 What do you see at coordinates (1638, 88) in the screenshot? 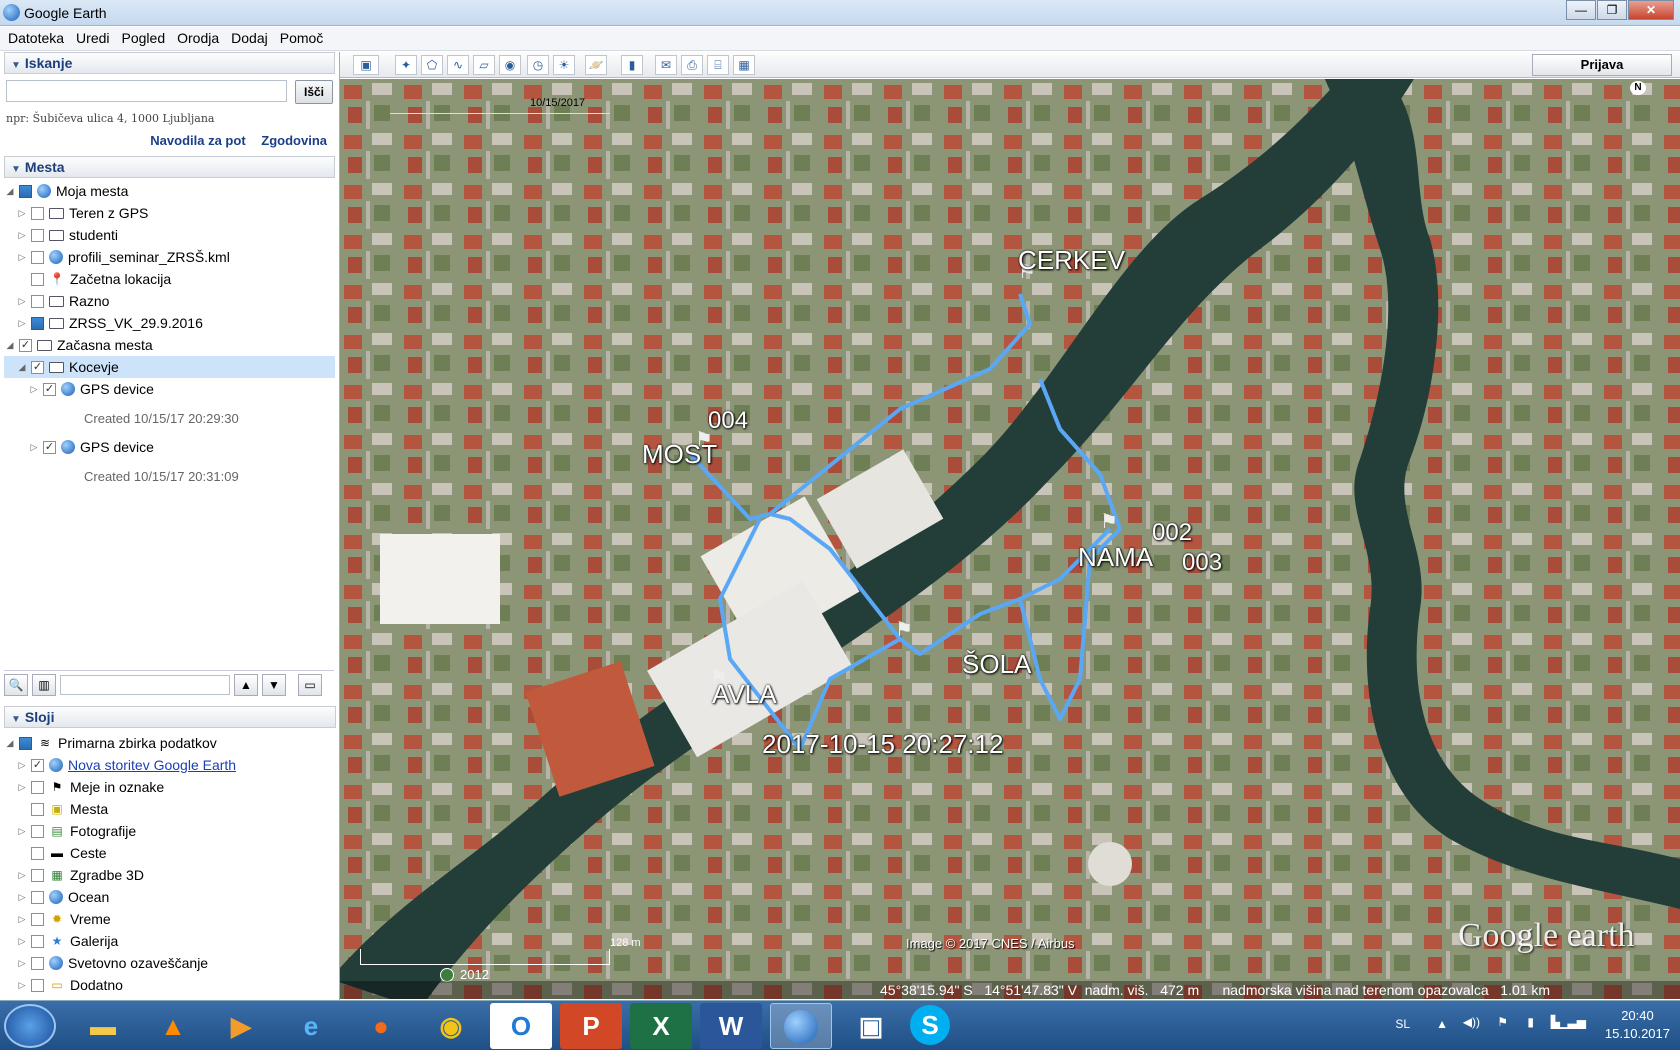
I see `north-indicator: N` at bounding box center [1638, 88].